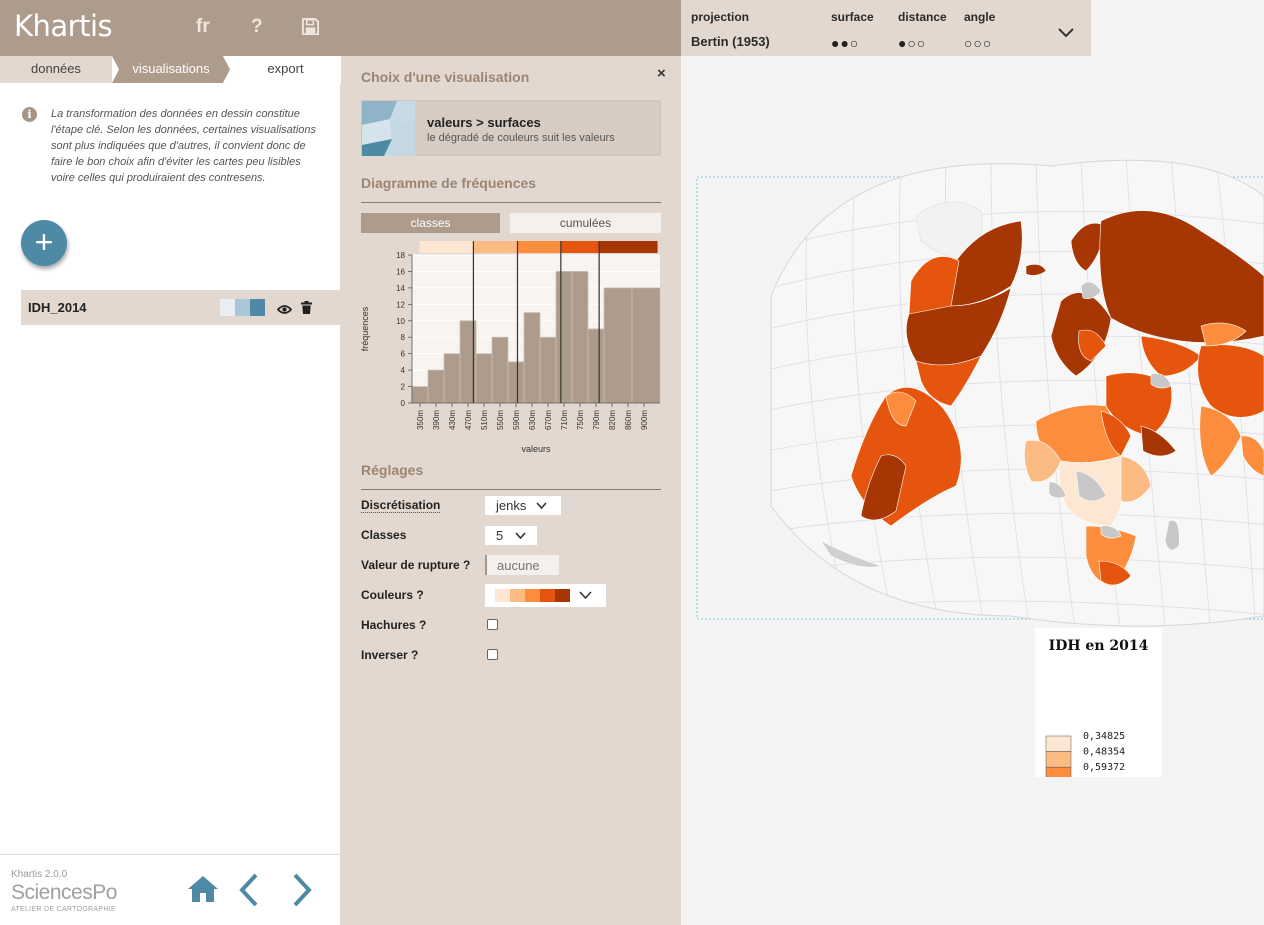  What do you see at coordinates (661, 73) in the screenshot?
I see `close-icon: ×` at bounding box center [661, 73].